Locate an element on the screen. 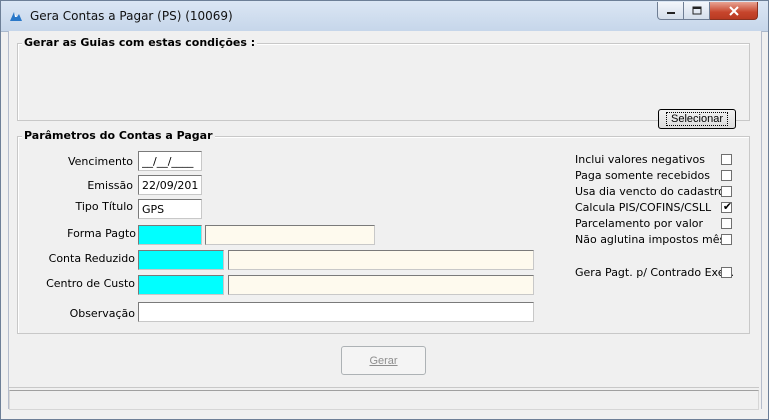 Image resolution: width=769 pixels, height=420 pixels. centro-custo-description-field is located at coordinates (381, 285).